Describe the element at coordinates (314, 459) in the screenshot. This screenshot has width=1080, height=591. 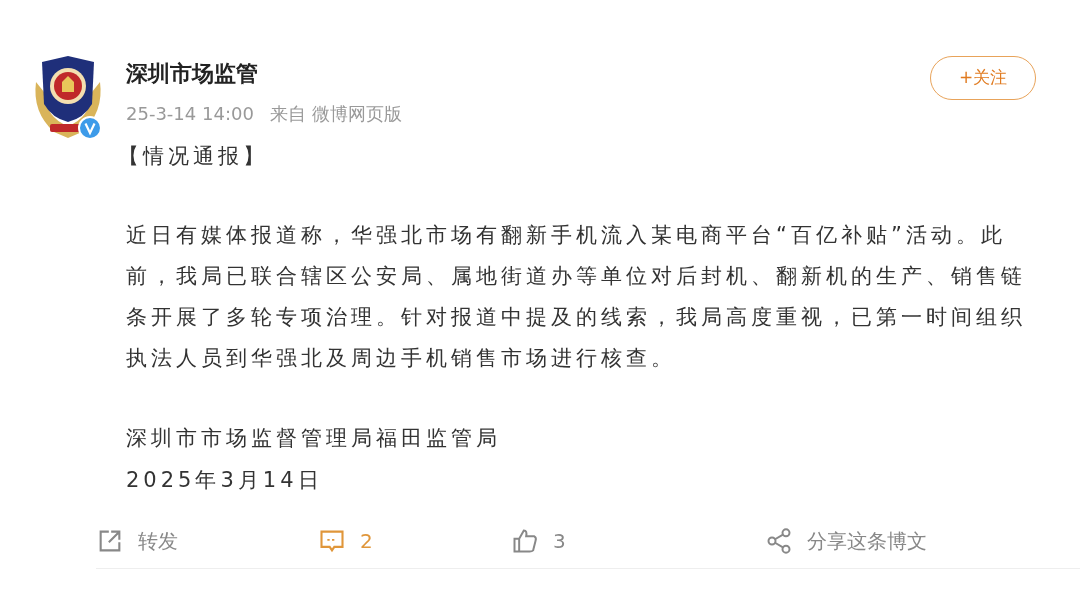
I see `post-paragraph: 深圳市市场监督管理局福田监管局 2025年3月14日` at that location.